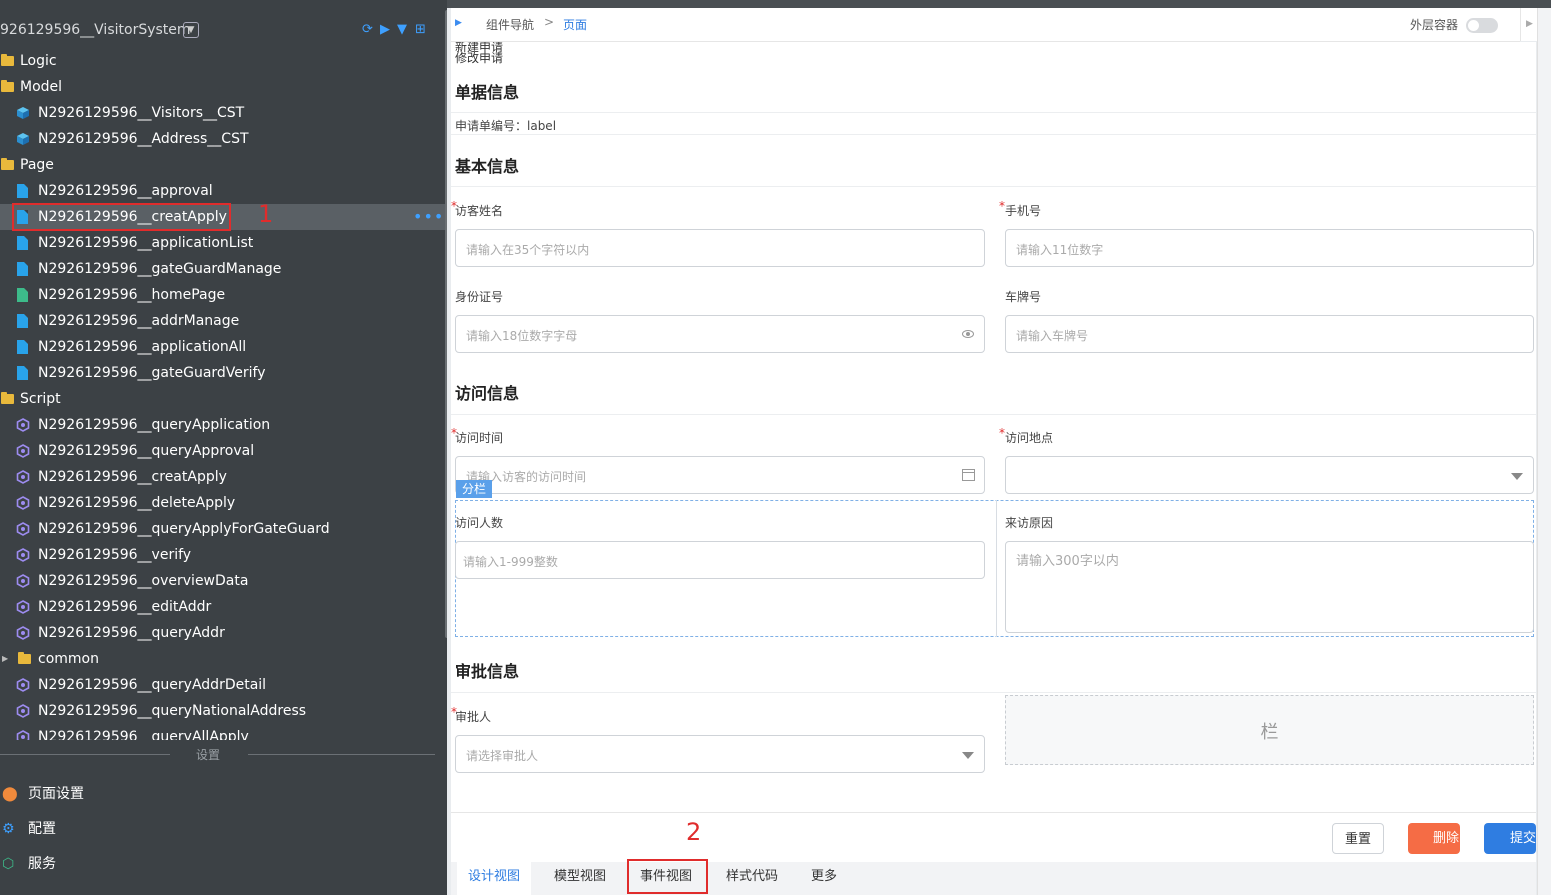  I want to click on delete-button: 删除, so click(1434, 838).